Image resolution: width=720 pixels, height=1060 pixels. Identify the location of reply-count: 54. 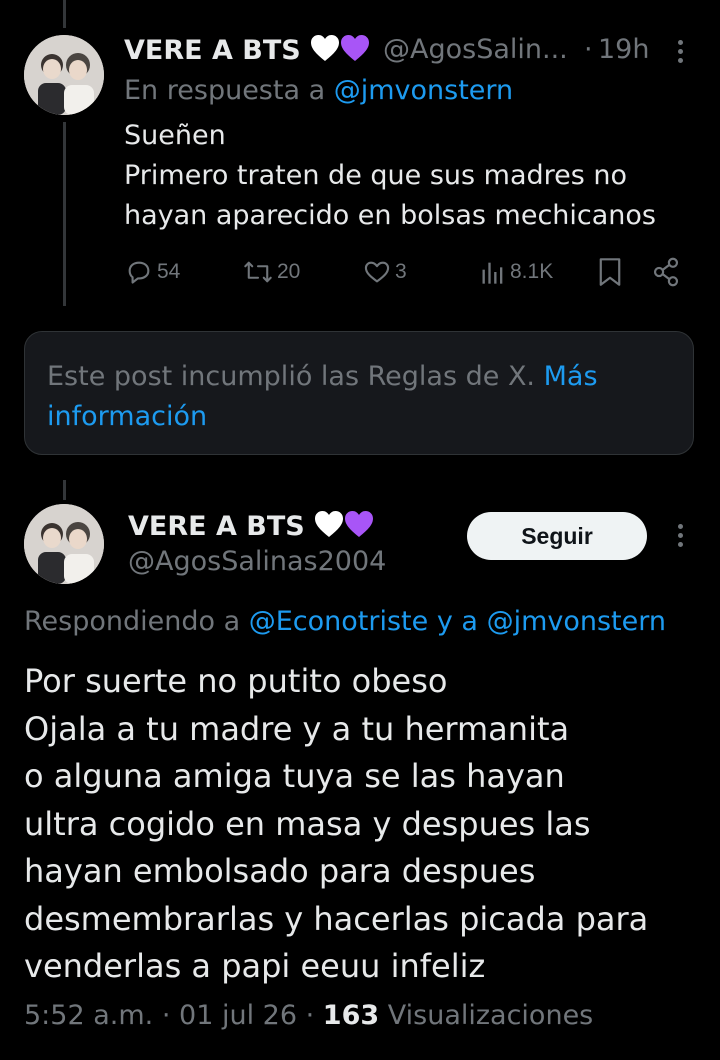
(169, 271).